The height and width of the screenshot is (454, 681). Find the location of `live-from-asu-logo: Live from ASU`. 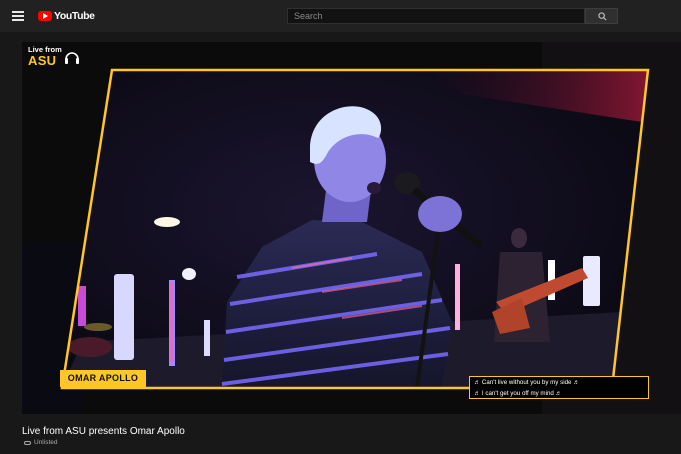

live-from-asu-logo: Live from ASU is located at coordinates (56, 57).